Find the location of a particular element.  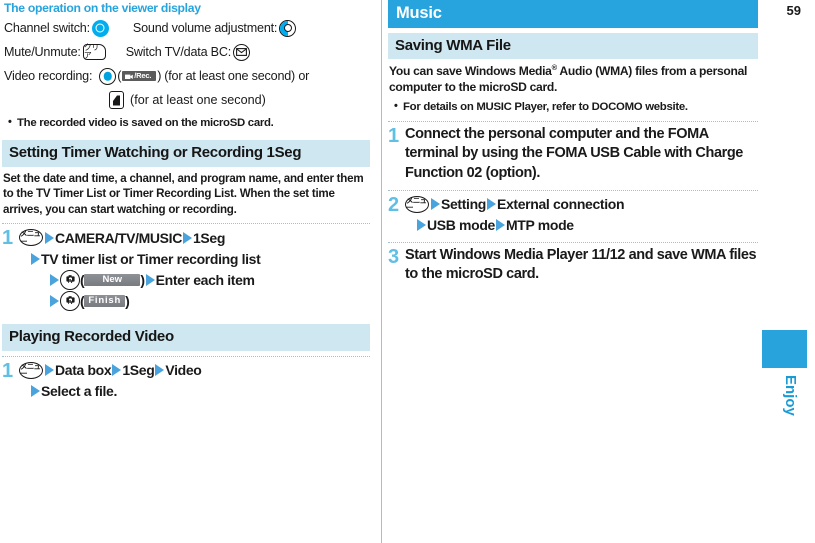

mute-unmute-label: Mute/Unmute: is located at coordinates (42, 51).